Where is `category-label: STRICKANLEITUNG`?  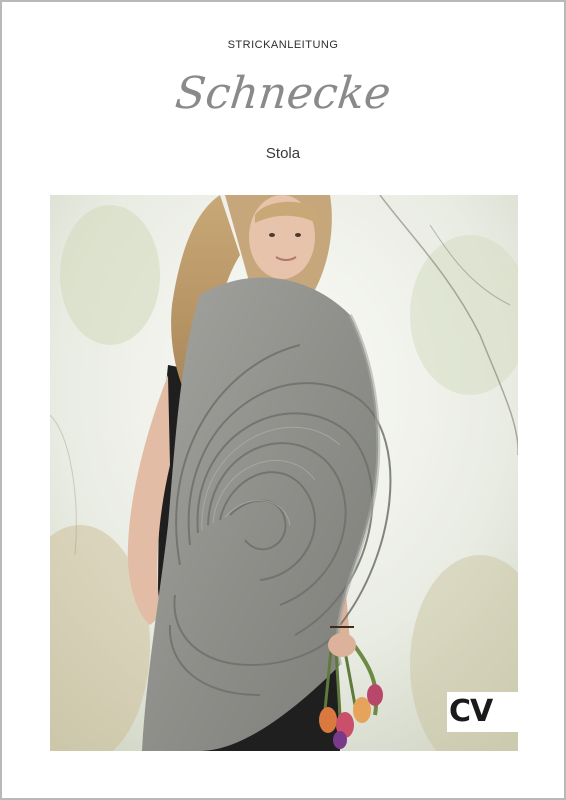 category-label: STRICKANLEITUNG is located at coordinates (283, 45).